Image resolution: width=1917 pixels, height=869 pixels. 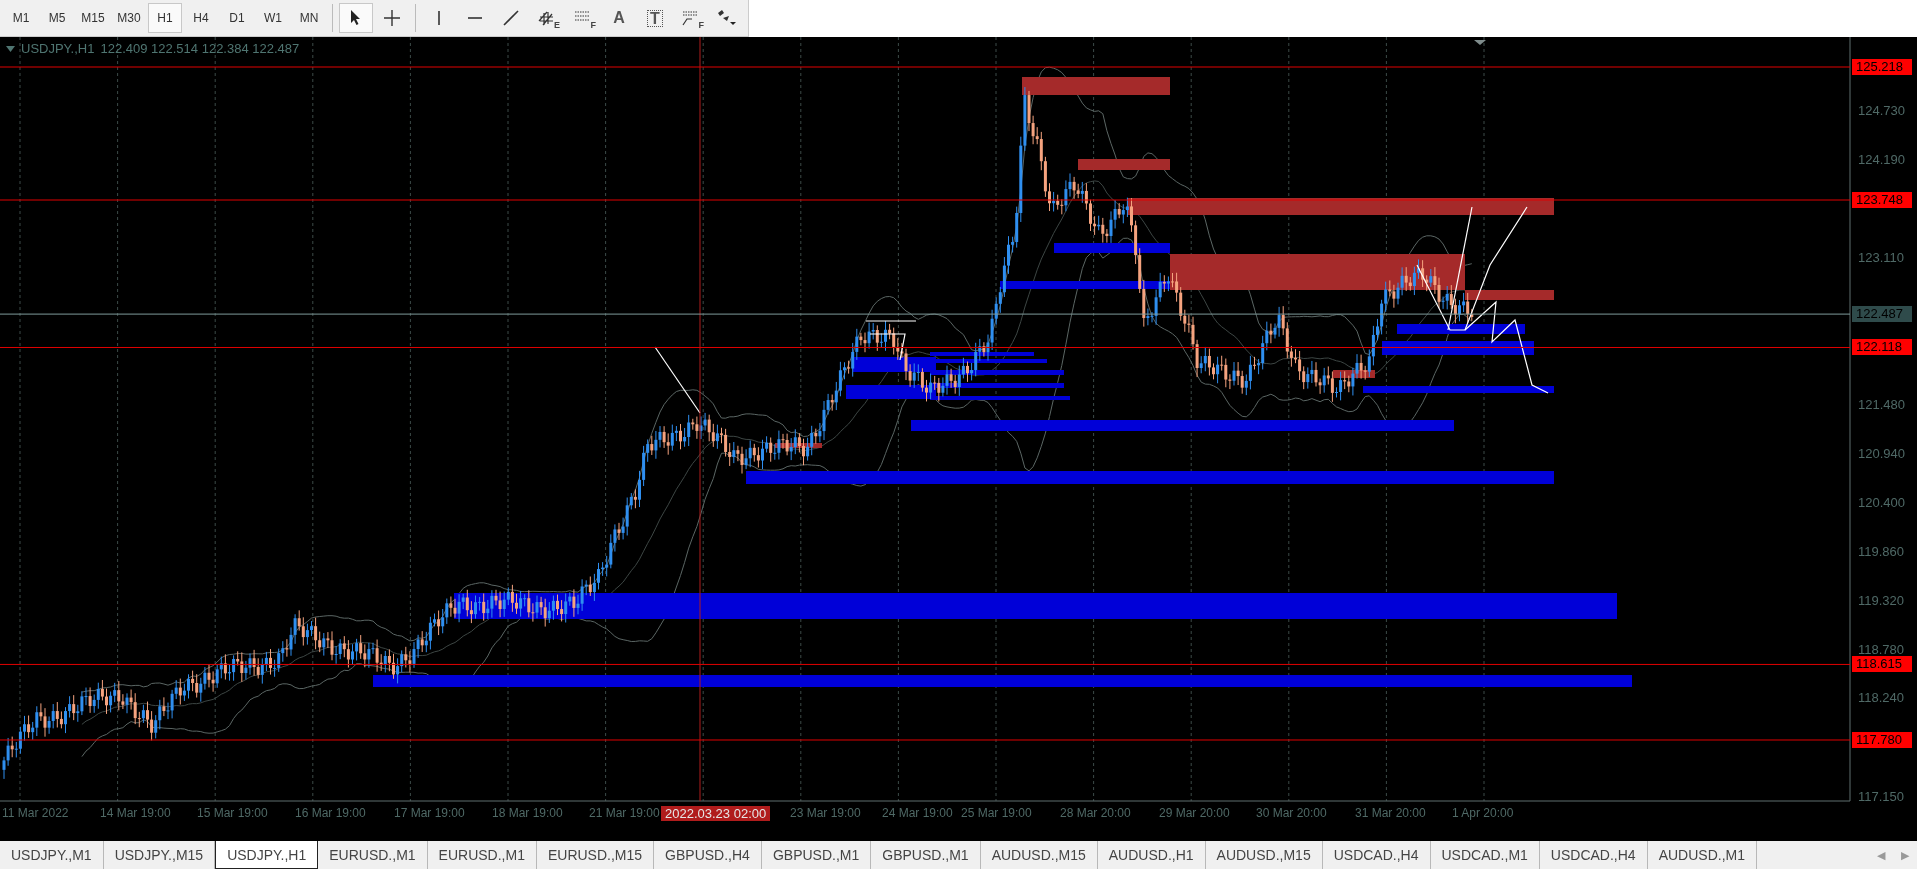 What do you see at coordinates (475, 18) in the screenshot?
I see `horizontal-line-icon` at bounding box center [475, 18].